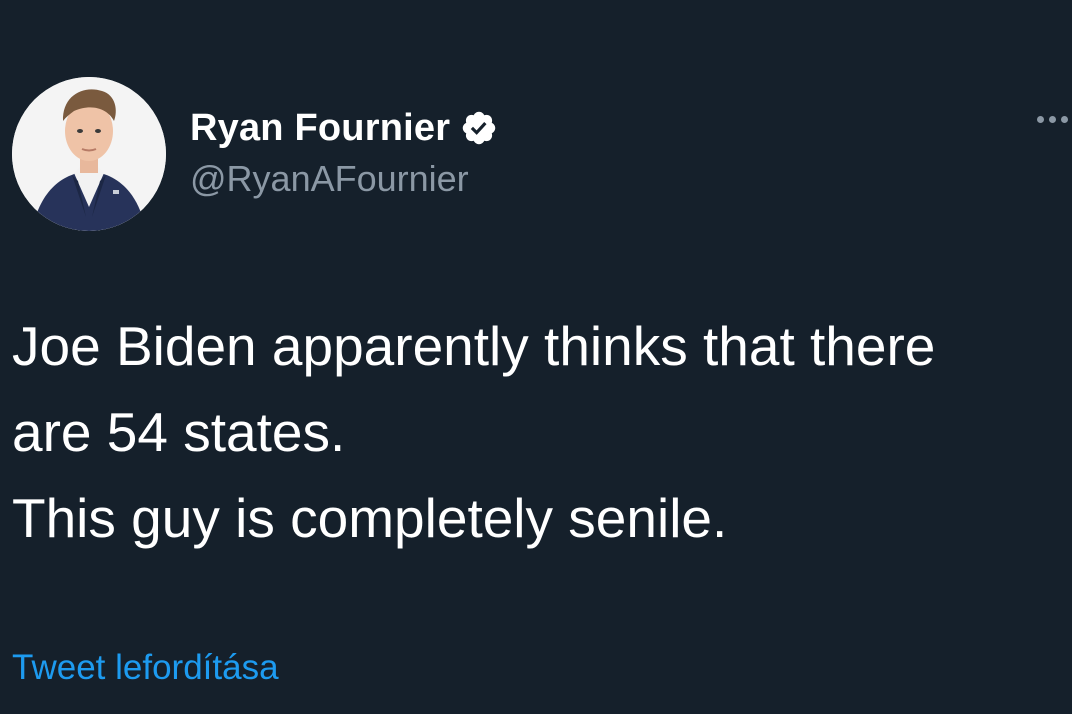 The height and width of the screenshot is (714, 1072). What do you see at coordinates (344, 179) in the screenshot?
I see `user-handle: @RyanAFournier` at bounding box center [344, 179].